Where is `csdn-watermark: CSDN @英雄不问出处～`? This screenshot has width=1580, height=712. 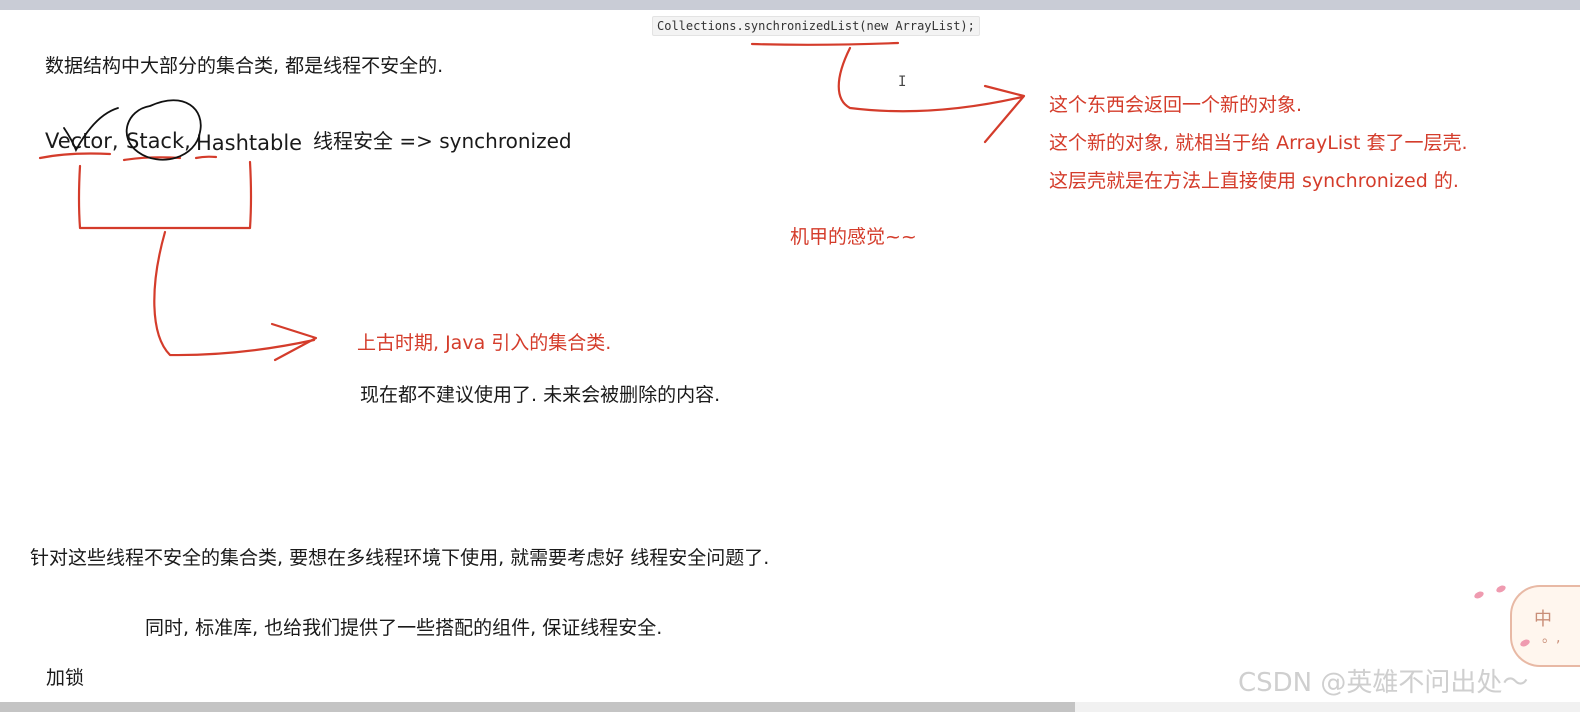 csdn-watermark: CSDN @英雄不问出处～ is located at coordinates (1383, 683).